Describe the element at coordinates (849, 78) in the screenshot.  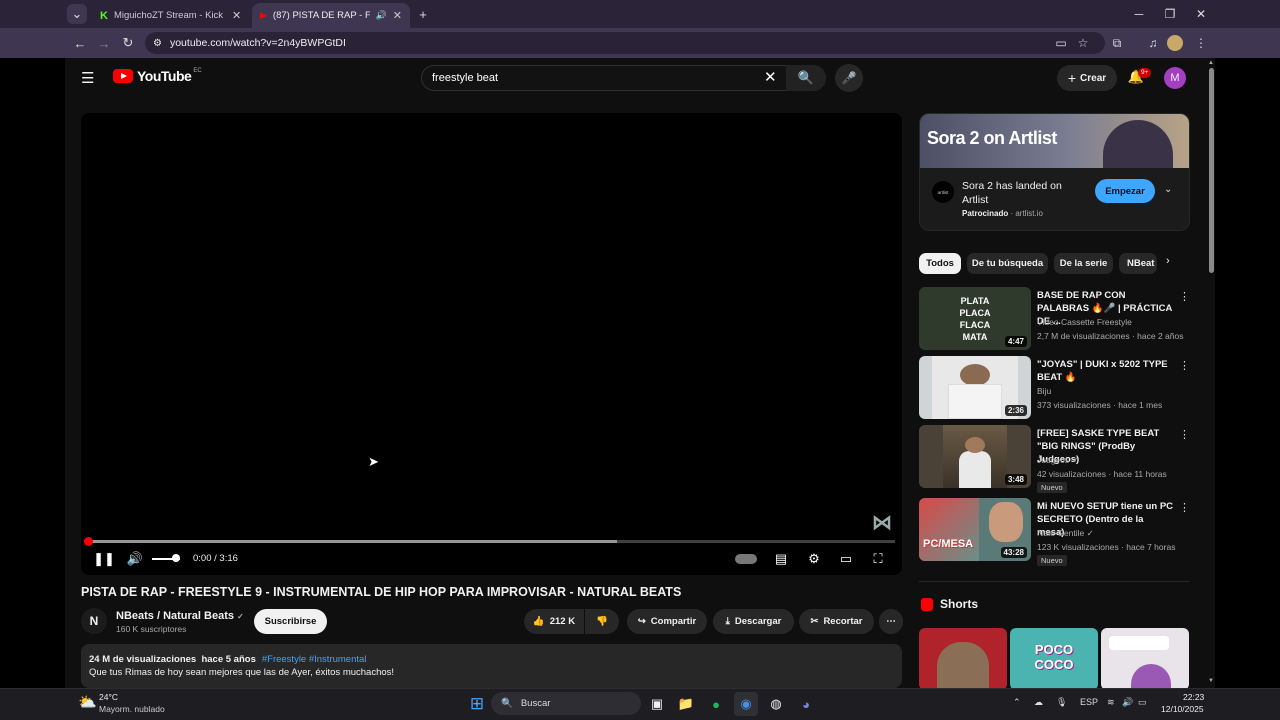
I see `voice-search-button: 🎤` at that location.